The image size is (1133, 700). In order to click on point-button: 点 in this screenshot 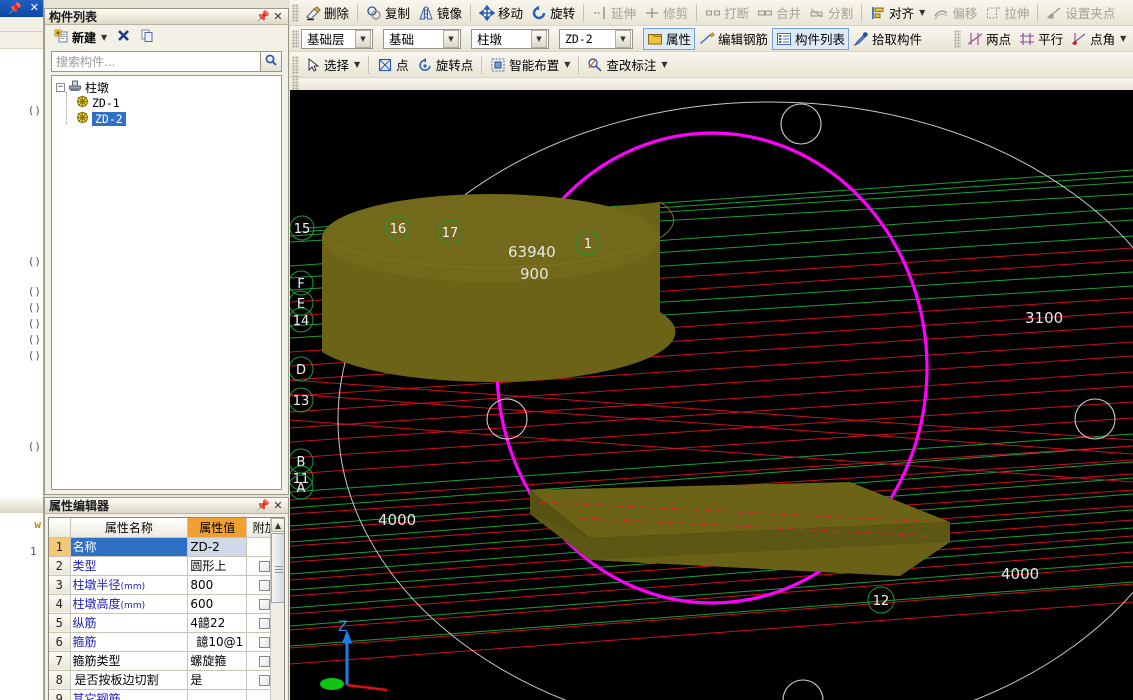, I will do `click(393, 65)`.